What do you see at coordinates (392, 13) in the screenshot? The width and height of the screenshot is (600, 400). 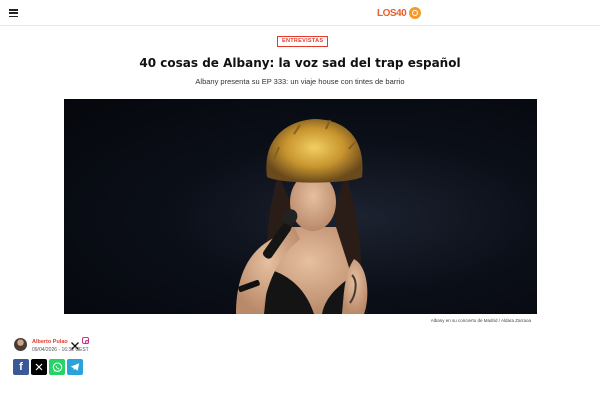 I see `logo-text: LOS40` at bounding box center [392, 13].